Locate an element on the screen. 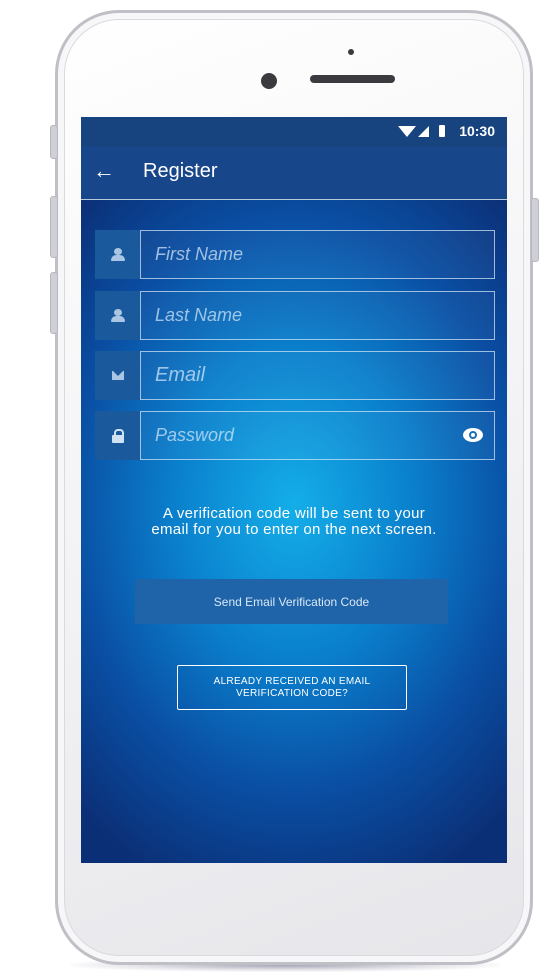 The image size is (552, 978). status-time: 10:30 is located at coordinates (477, 131).